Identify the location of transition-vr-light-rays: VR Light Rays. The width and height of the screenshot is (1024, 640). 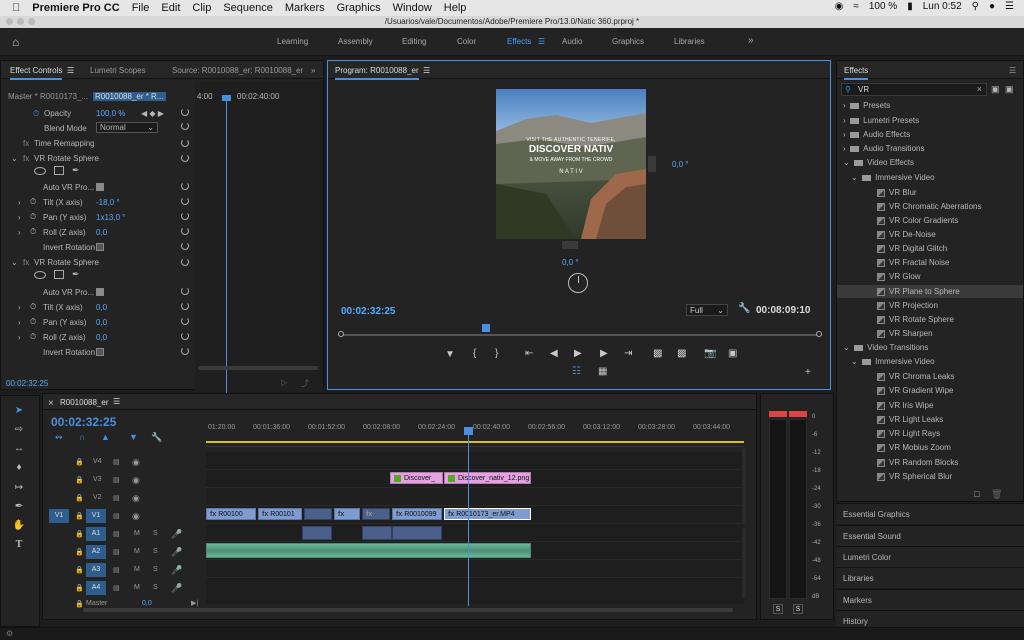
(939, 433).